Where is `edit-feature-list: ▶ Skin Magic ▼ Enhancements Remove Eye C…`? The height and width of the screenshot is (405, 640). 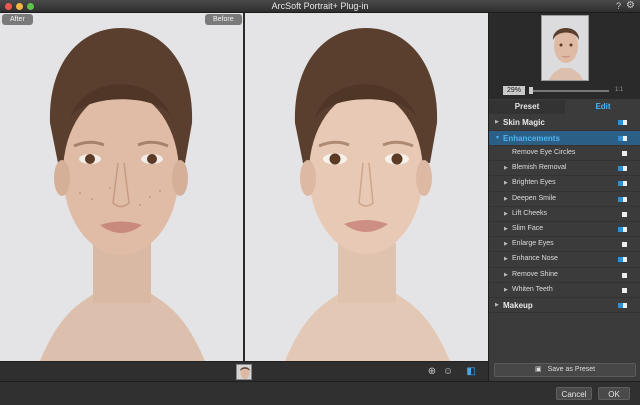 edit-feature-list: ▶ Skin Magic ▼ Enhancements Remove Eye C… is located at coordinates (564, 214).